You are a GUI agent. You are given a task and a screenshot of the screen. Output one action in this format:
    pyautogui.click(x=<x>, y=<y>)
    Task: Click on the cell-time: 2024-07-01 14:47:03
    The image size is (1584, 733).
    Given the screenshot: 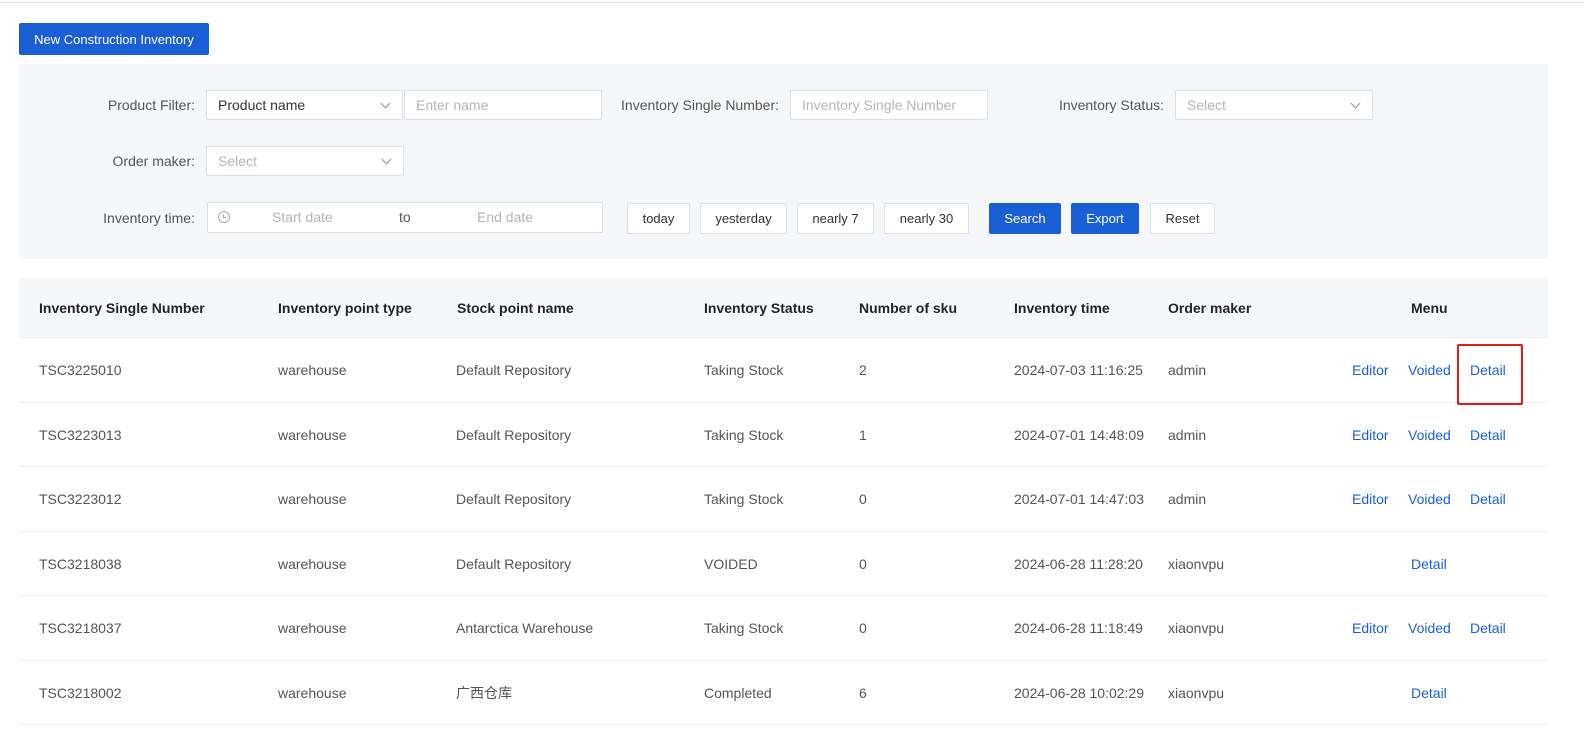 What is the action you would take?
    pyautogui.click(x=1079, y=499)
    